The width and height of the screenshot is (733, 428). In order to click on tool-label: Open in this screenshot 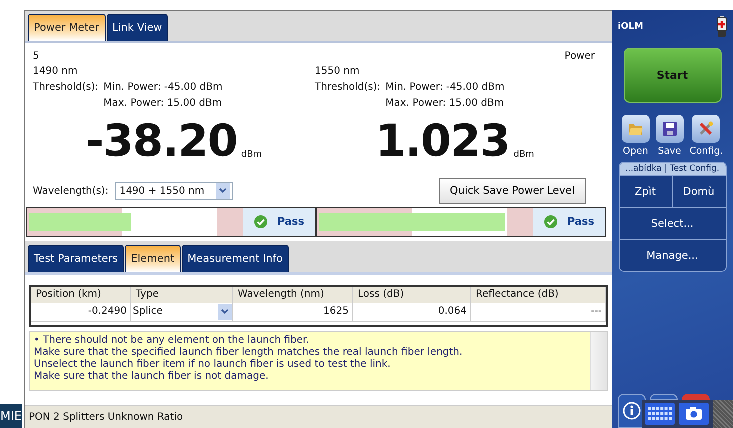, I will do `click(635, 151)`.